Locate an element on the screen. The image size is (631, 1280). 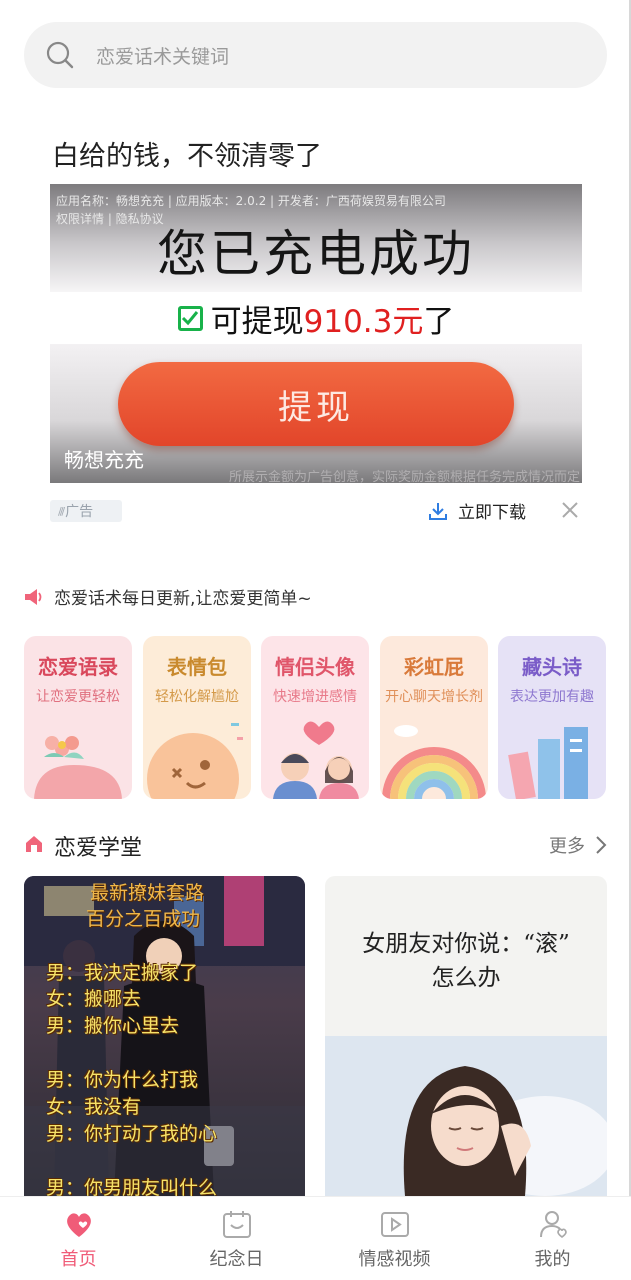
search-input: 恋爱话术关键词 is located at coordinates (162, 55).